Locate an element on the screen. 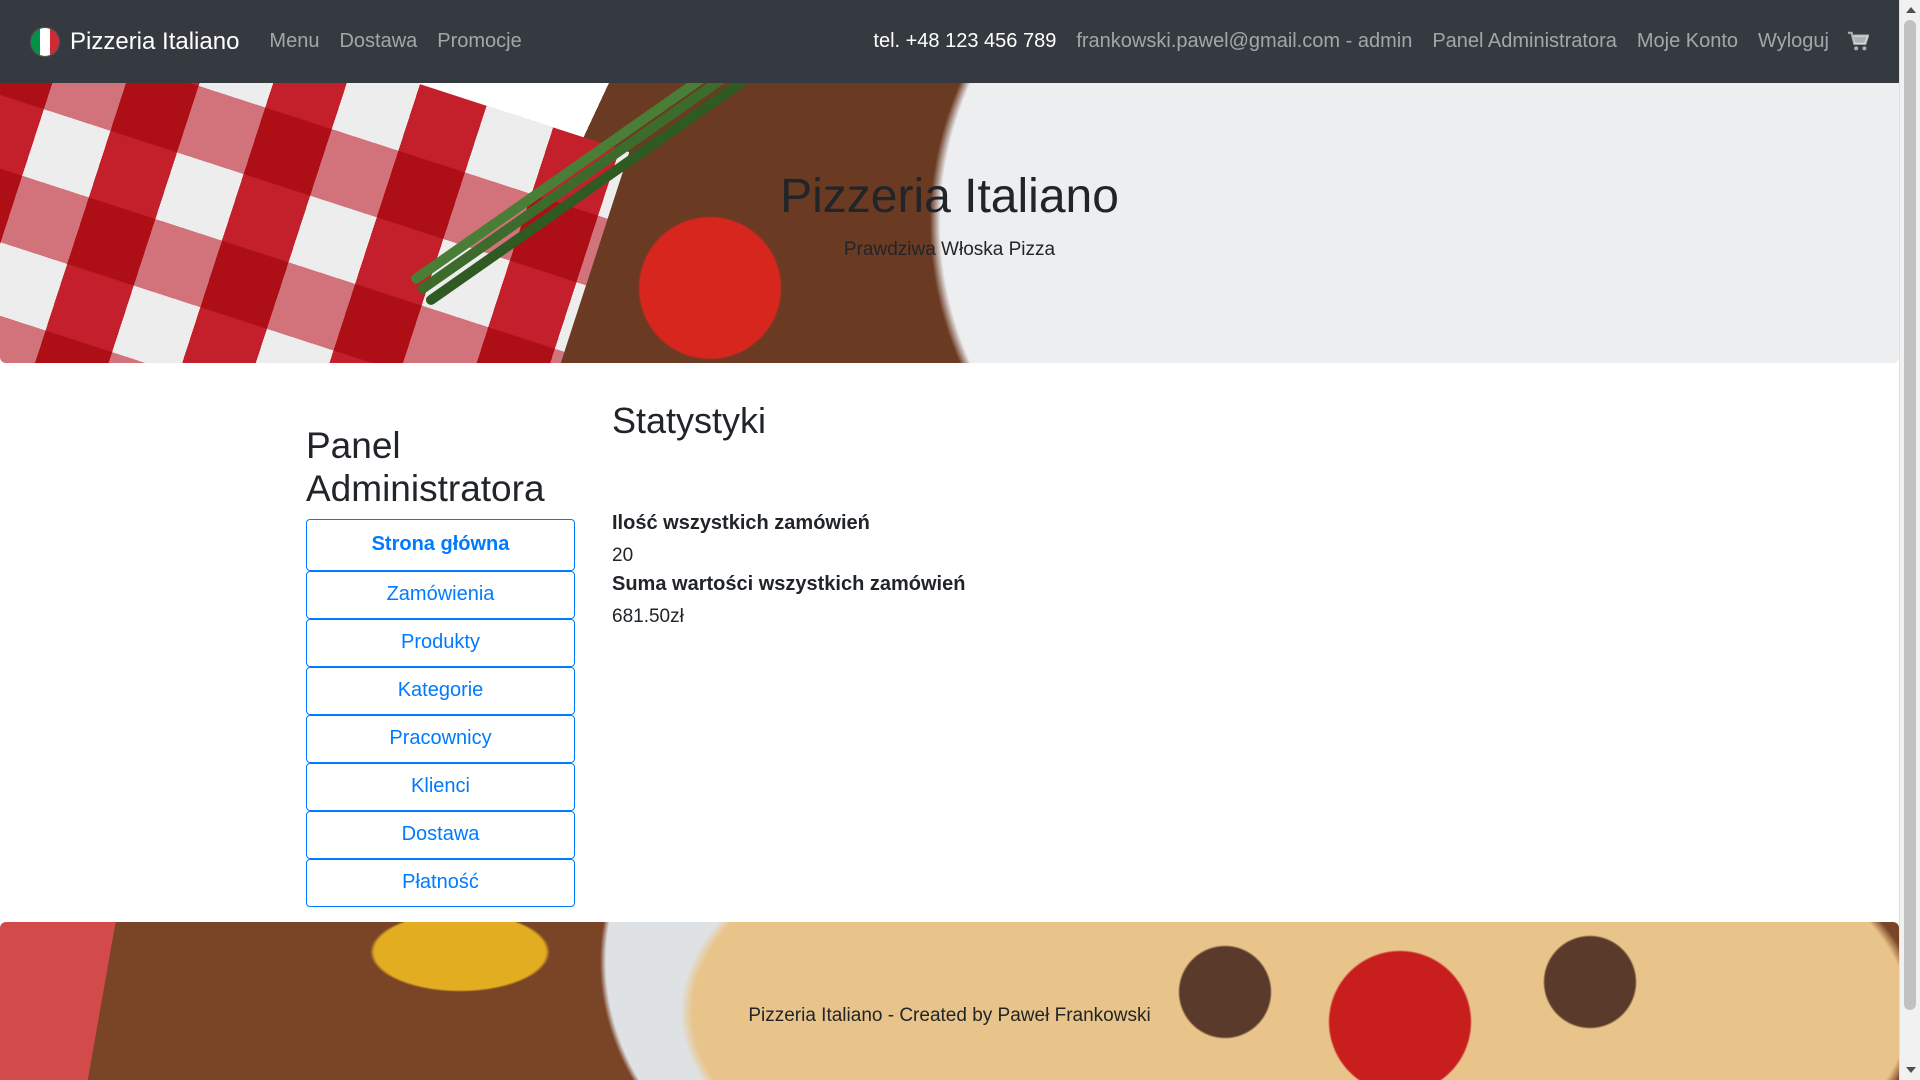 This screenshot has height=1080, width=1920. sidebar-item-home: Strona główna is located at coordinates (440, 545).